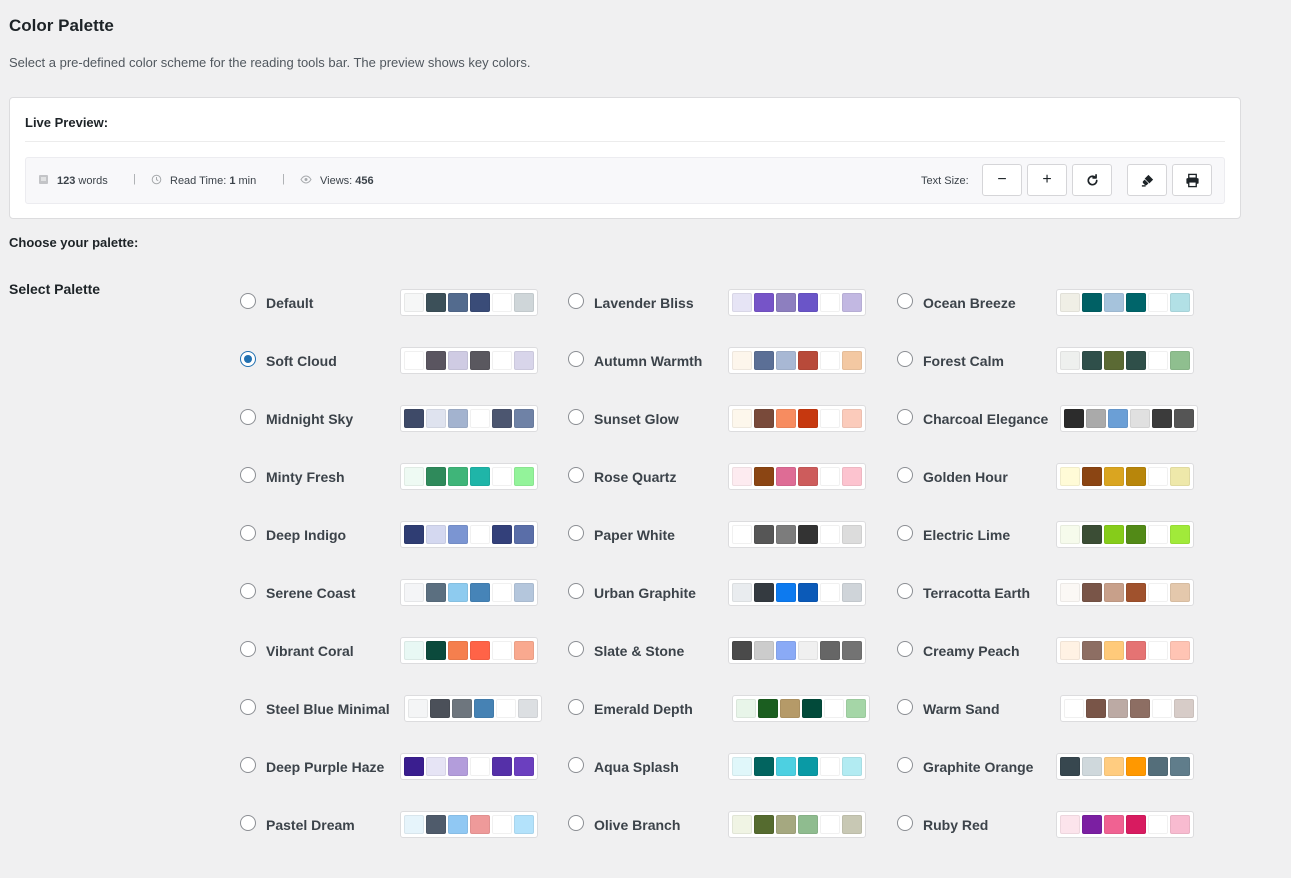 Image resolution: width=1291 pixels, height=878 pixels. What do you see at coordinates (905, 475) in the screenshot?
I see `palette-radio-golden-hour` at bounding box center [905, 475].